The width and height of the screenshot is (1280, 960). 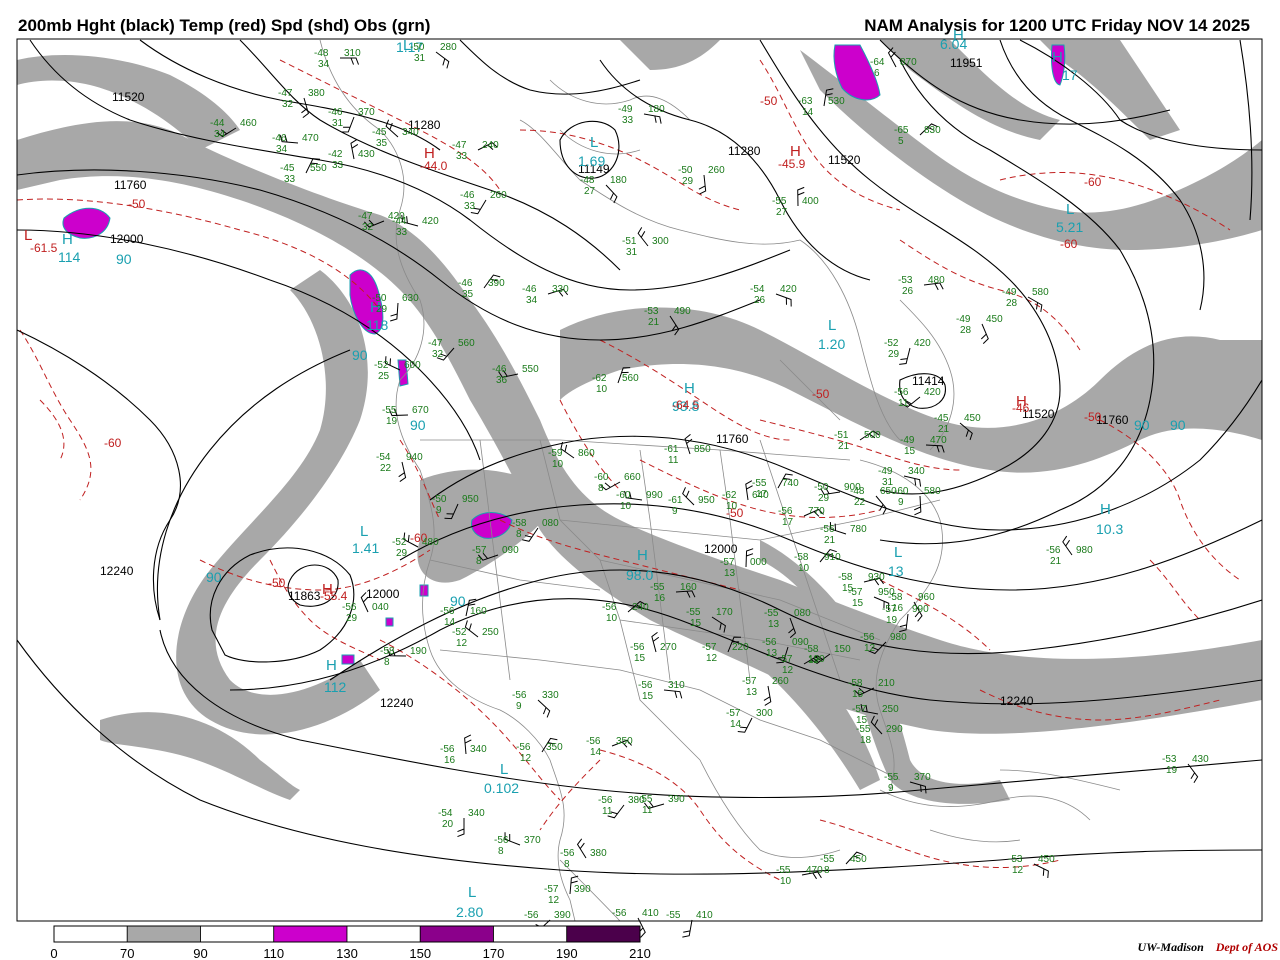 What do you see at coordinates (936, 280) in the screenshot?
I see `obs-height: 480` at bounding box center [936, 280].